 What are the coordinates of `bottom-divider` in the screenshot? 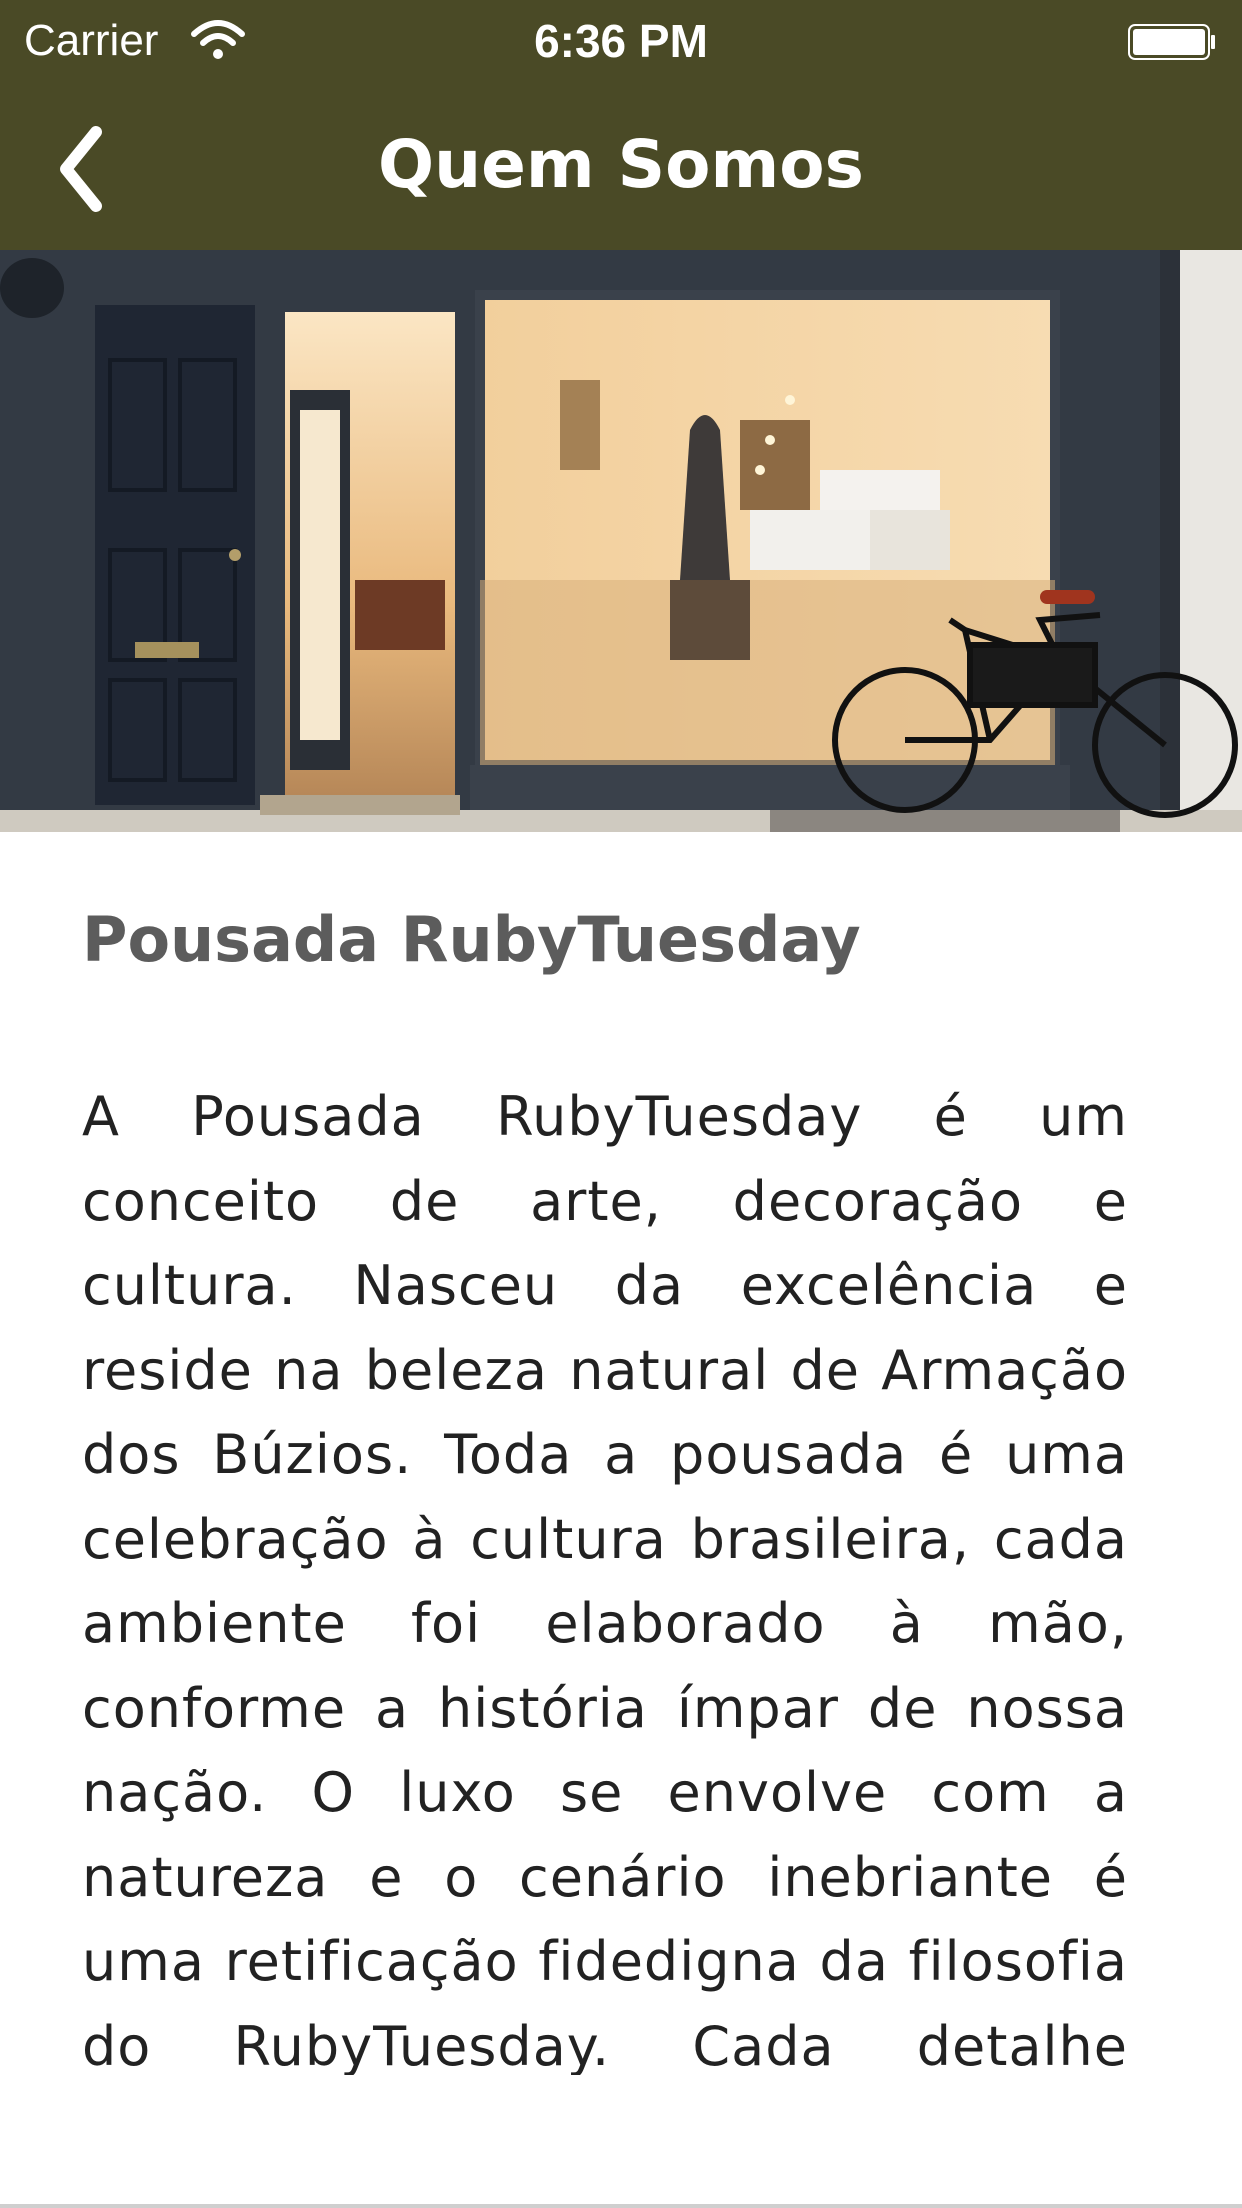 It's located at (621, 2206).